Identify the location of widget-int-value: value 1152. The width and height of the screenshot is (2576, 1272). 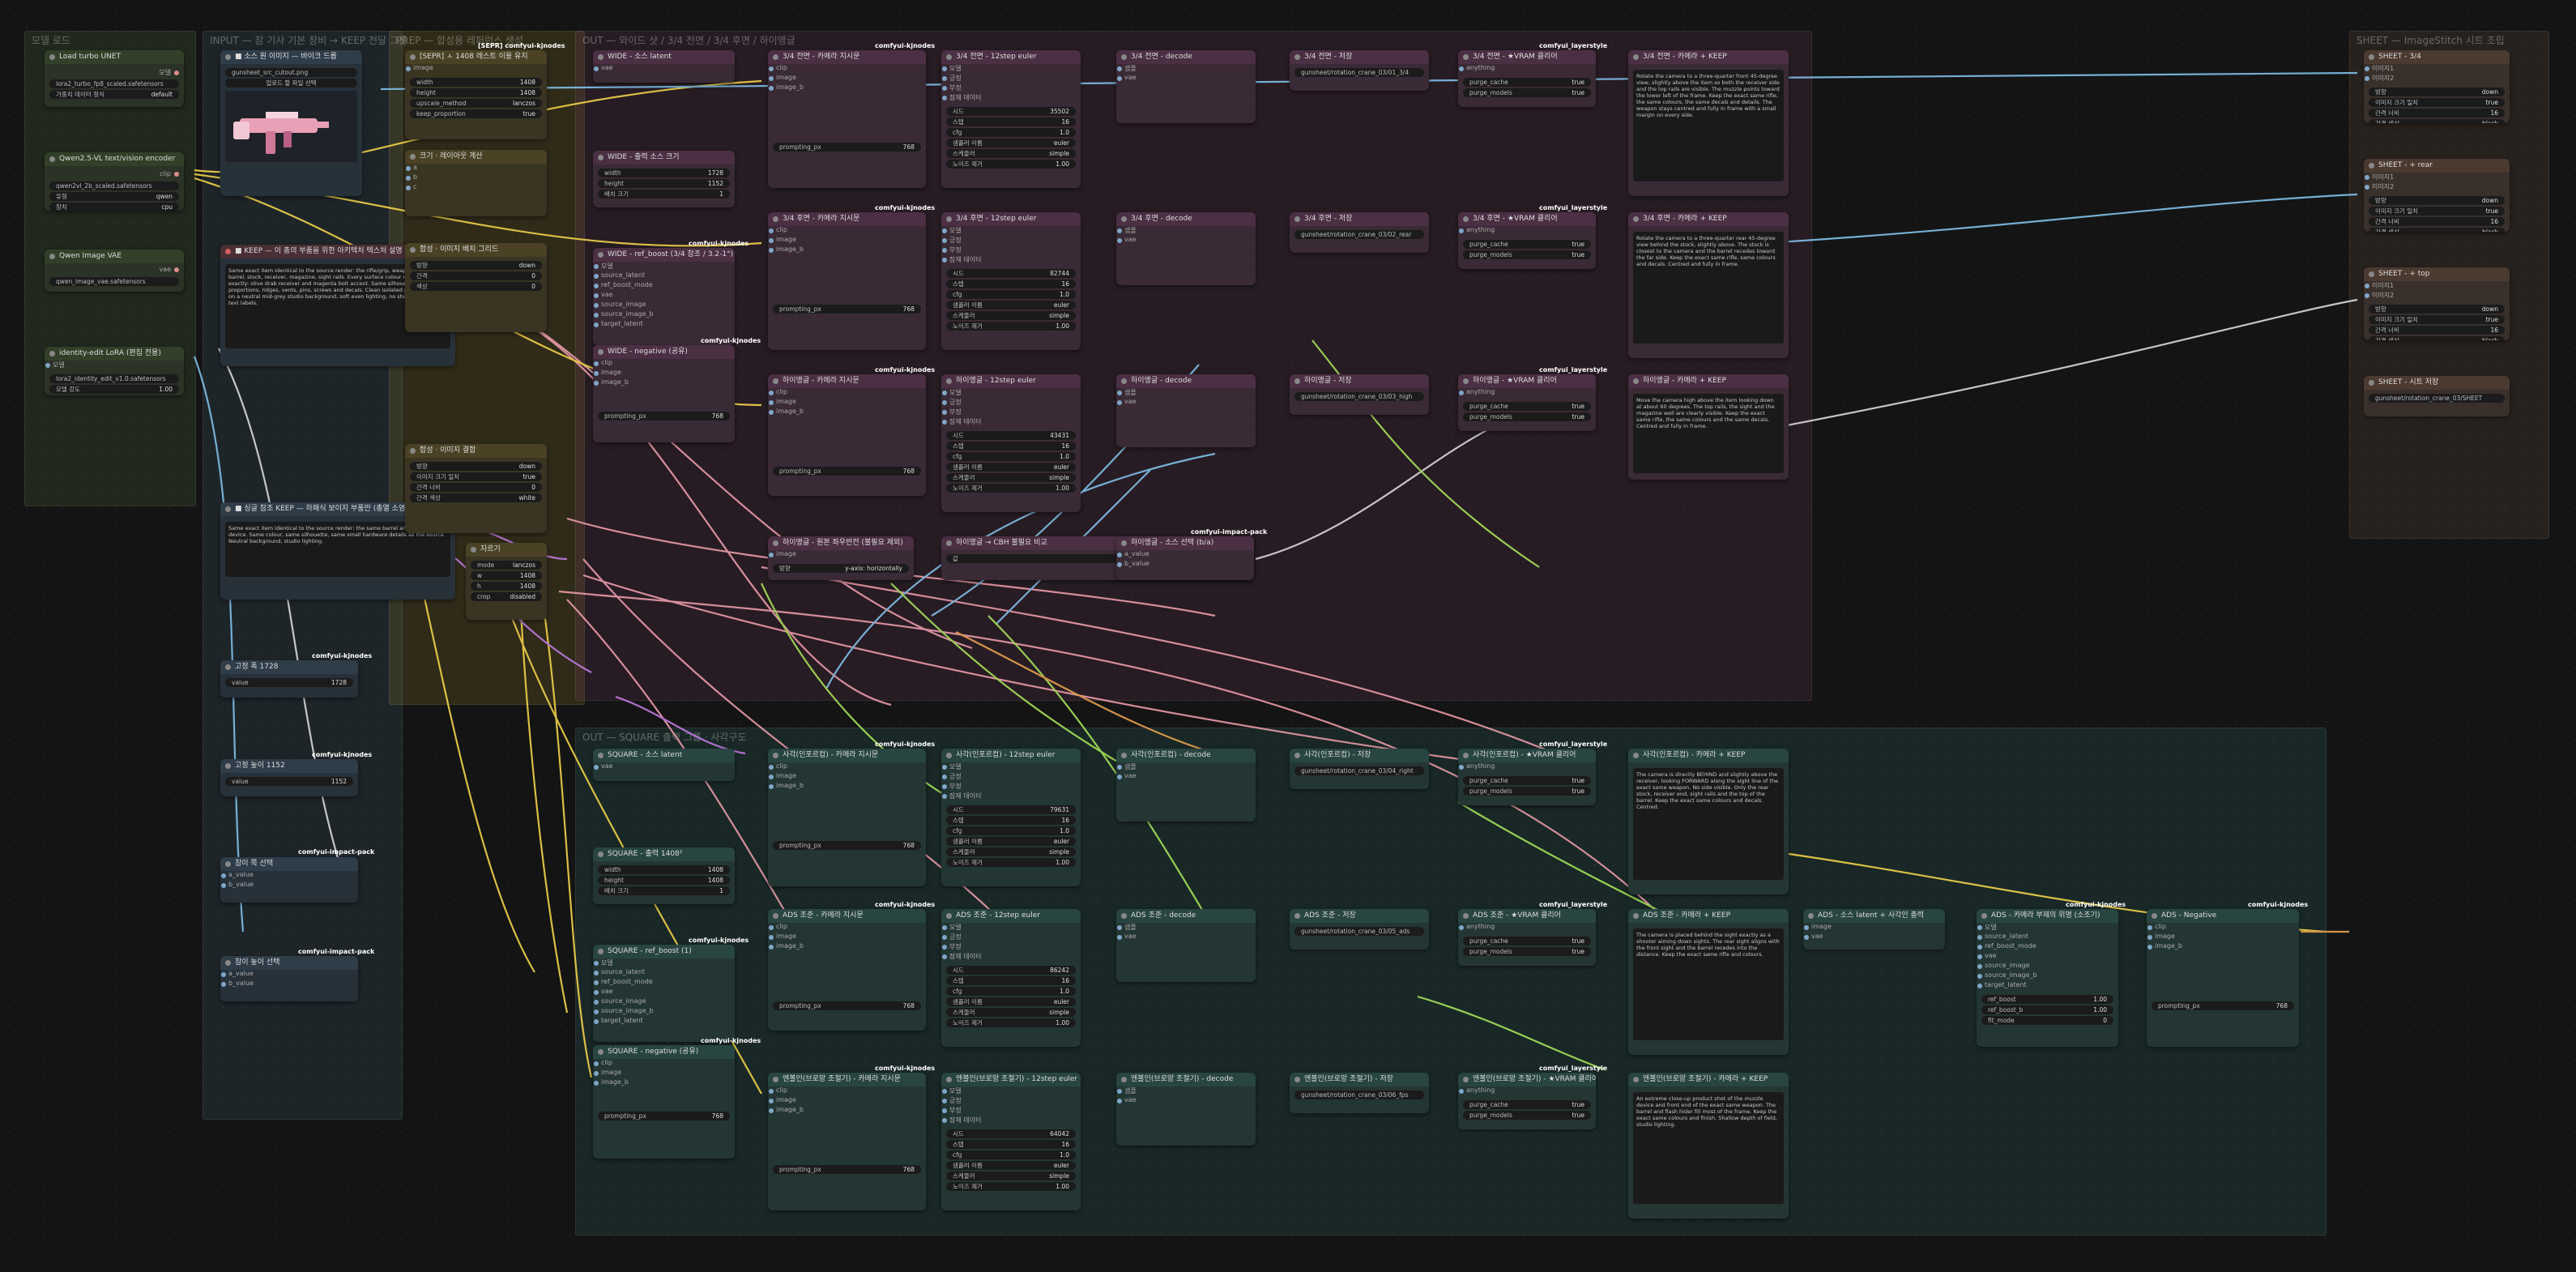
(289, 781).